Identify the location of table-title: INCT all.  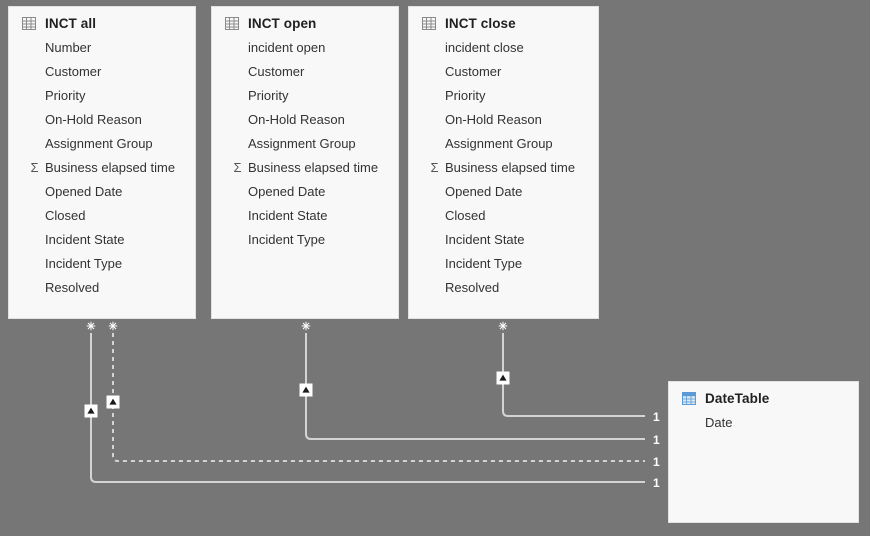
(71, 23).